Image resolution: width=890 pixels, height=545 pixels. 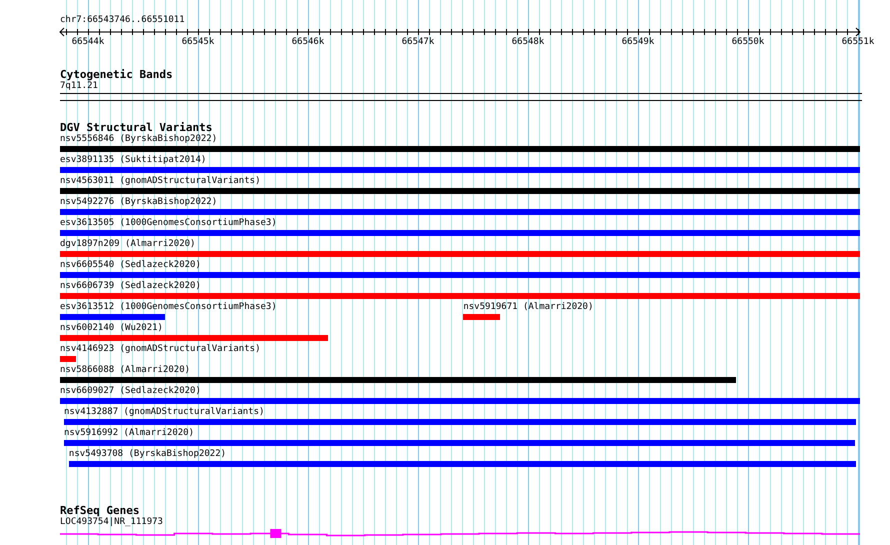 I want to click on variant-label: nsv6609027 (Sedlazeck2020), so click(x=130, y=391).